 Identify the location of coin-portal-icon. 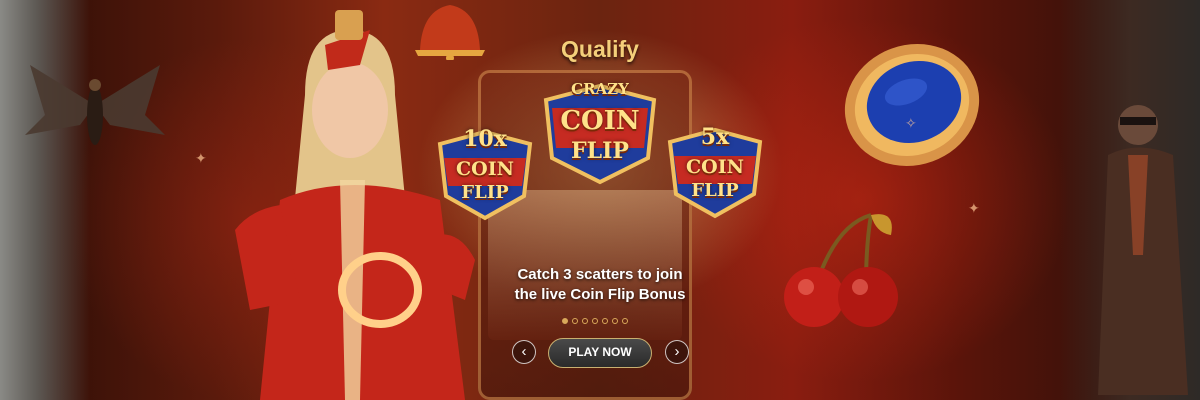
(912, 105).